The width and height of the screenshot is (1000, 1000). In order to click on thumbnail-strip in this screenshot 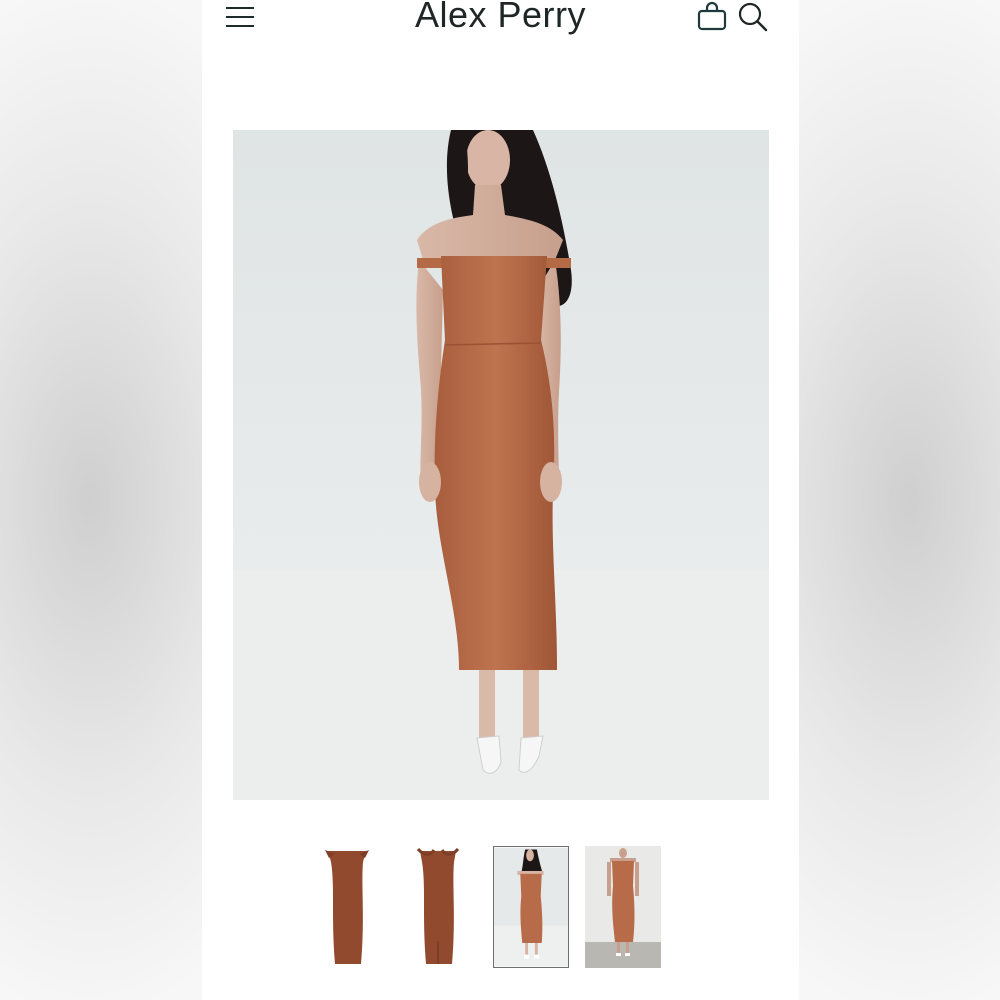, I will do `click(500, 908)`.